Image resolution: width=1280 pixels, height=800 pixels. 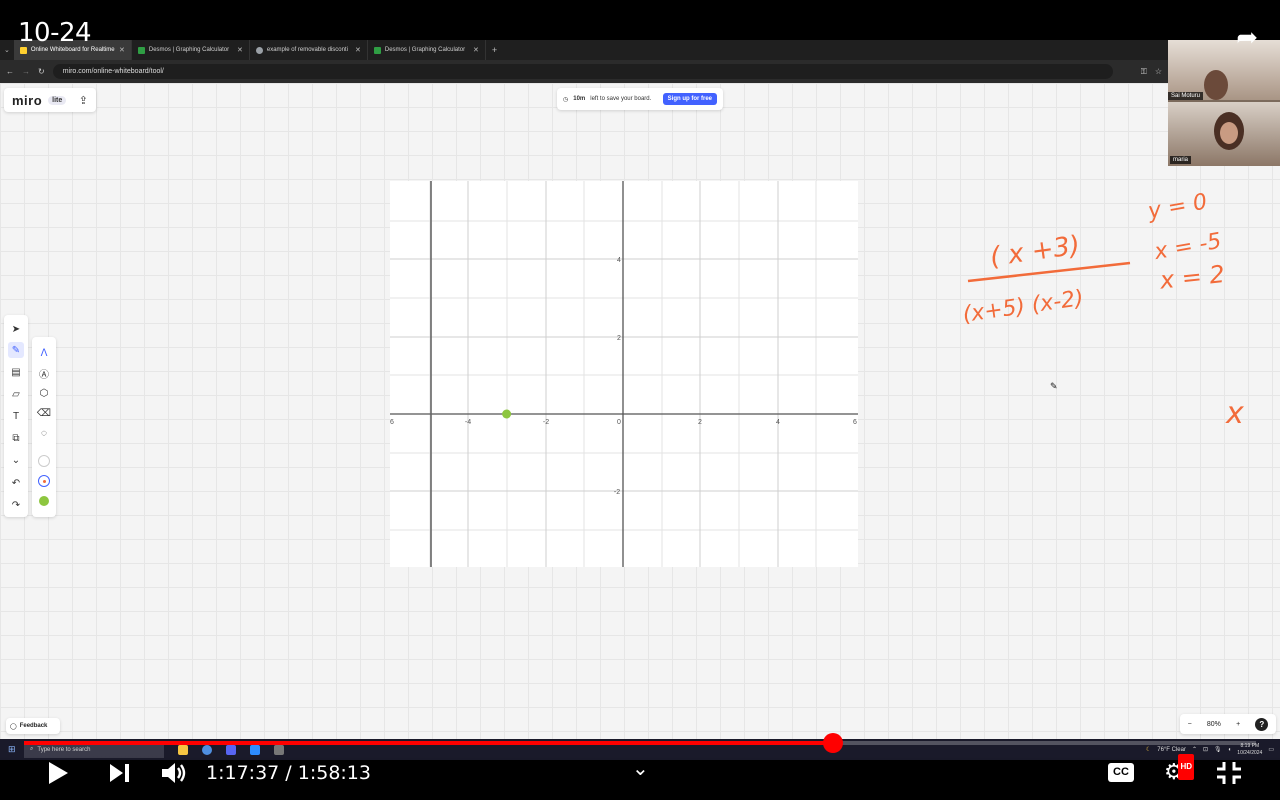 What do you see at coordinates (10, 71) in the screenshot?
I see `back-arrow-icon: ←` at bounding box center [10, 71].